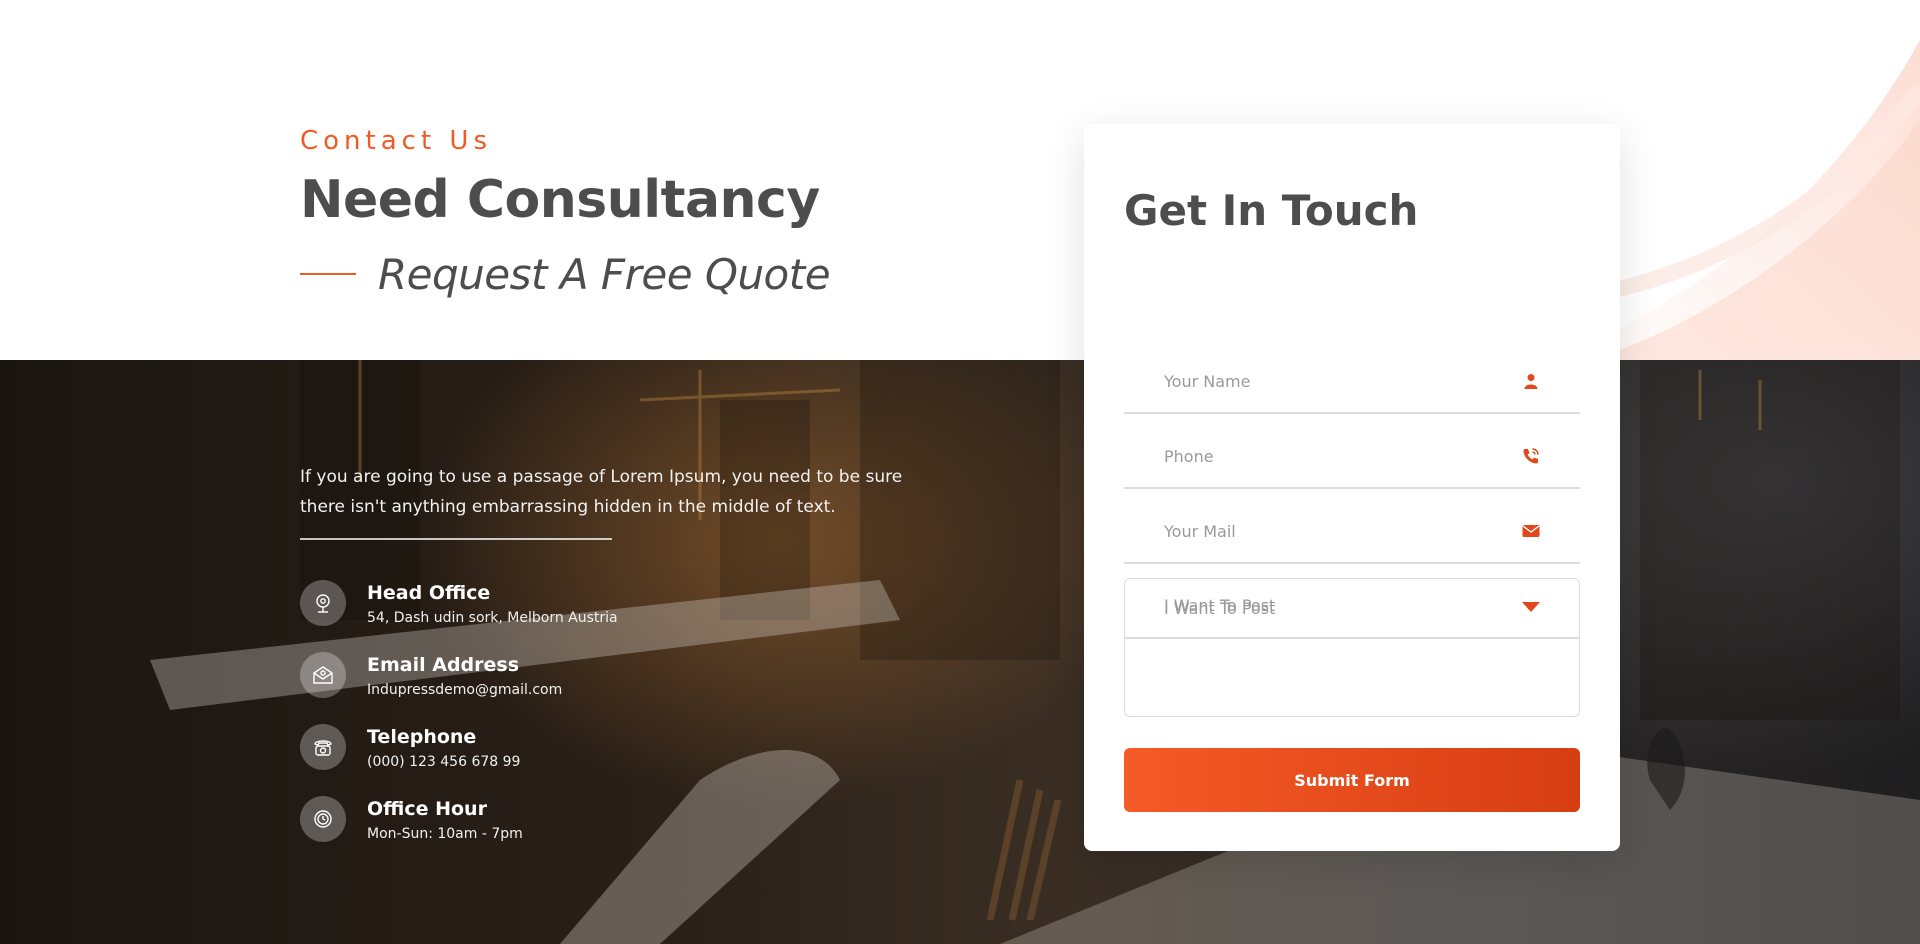 The width and height of the screenshot is (1920, 944). I want to click on info-text: Indupressdemo@gmail.com, so click(465, 690).